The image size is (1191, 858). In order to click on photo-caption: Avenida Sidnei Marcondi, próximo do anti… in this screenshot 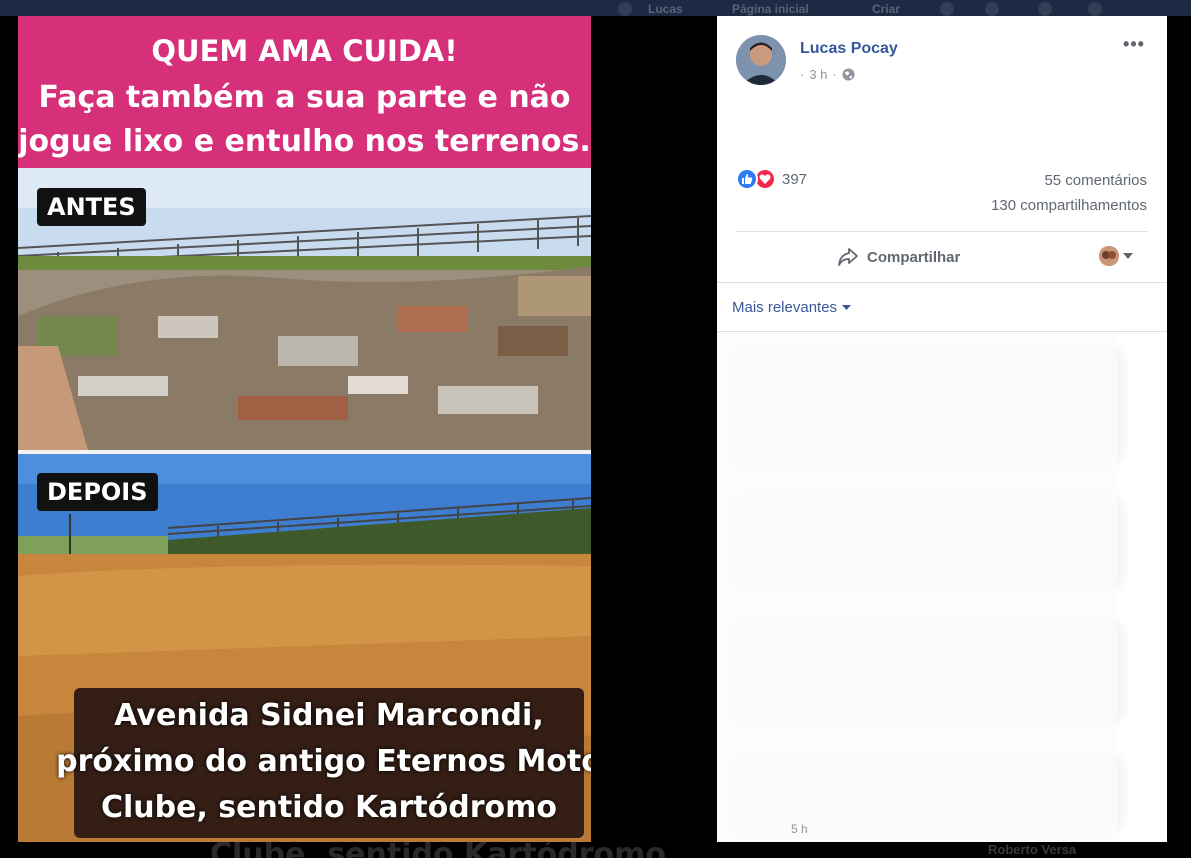, I will do `click(323, 763)`.